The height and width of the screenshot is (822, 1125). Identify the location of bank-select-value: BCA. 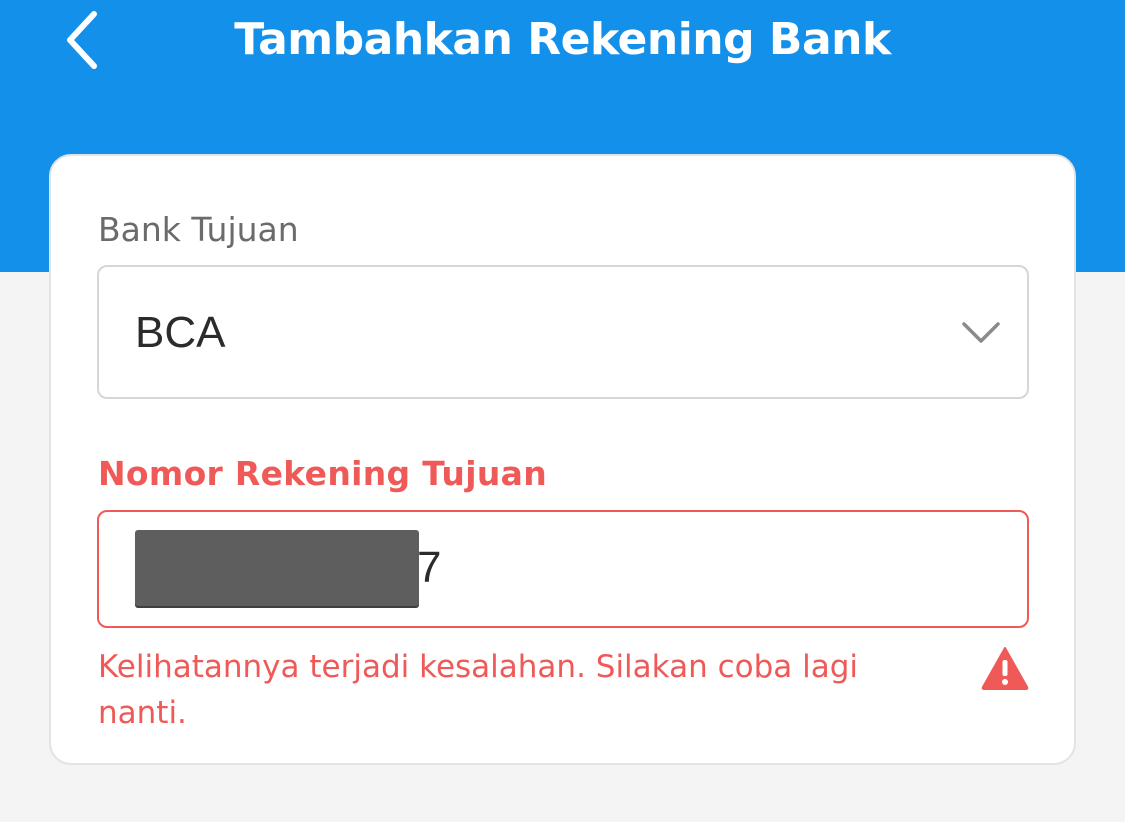
(180, 332).